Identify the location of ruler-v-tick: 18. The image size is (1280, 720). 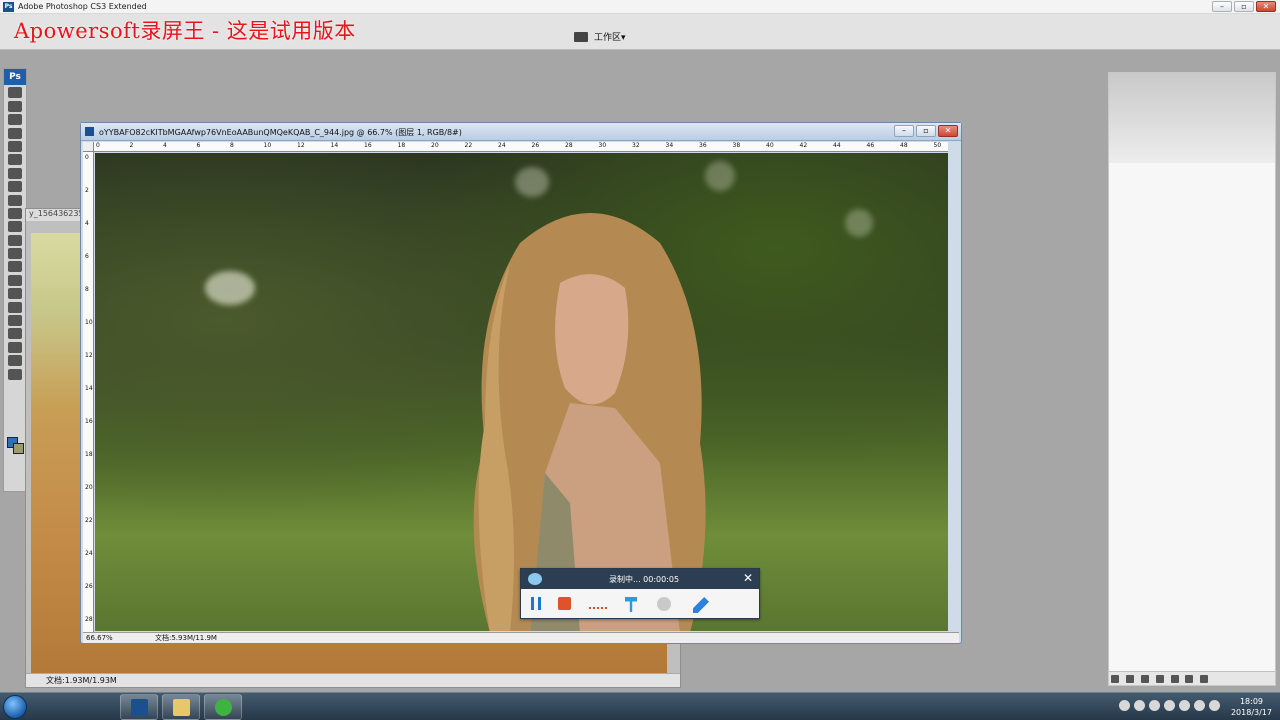
(89, 454).